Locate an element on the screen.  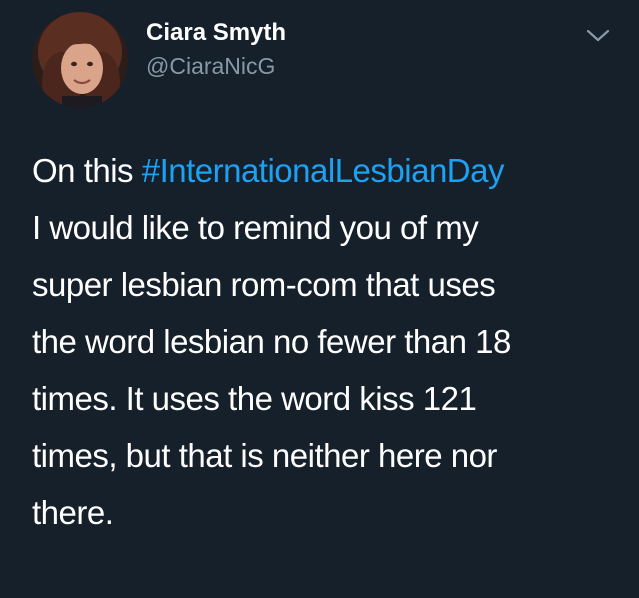
display-name: Ciara Smyth is located at coordinates (216, 33).